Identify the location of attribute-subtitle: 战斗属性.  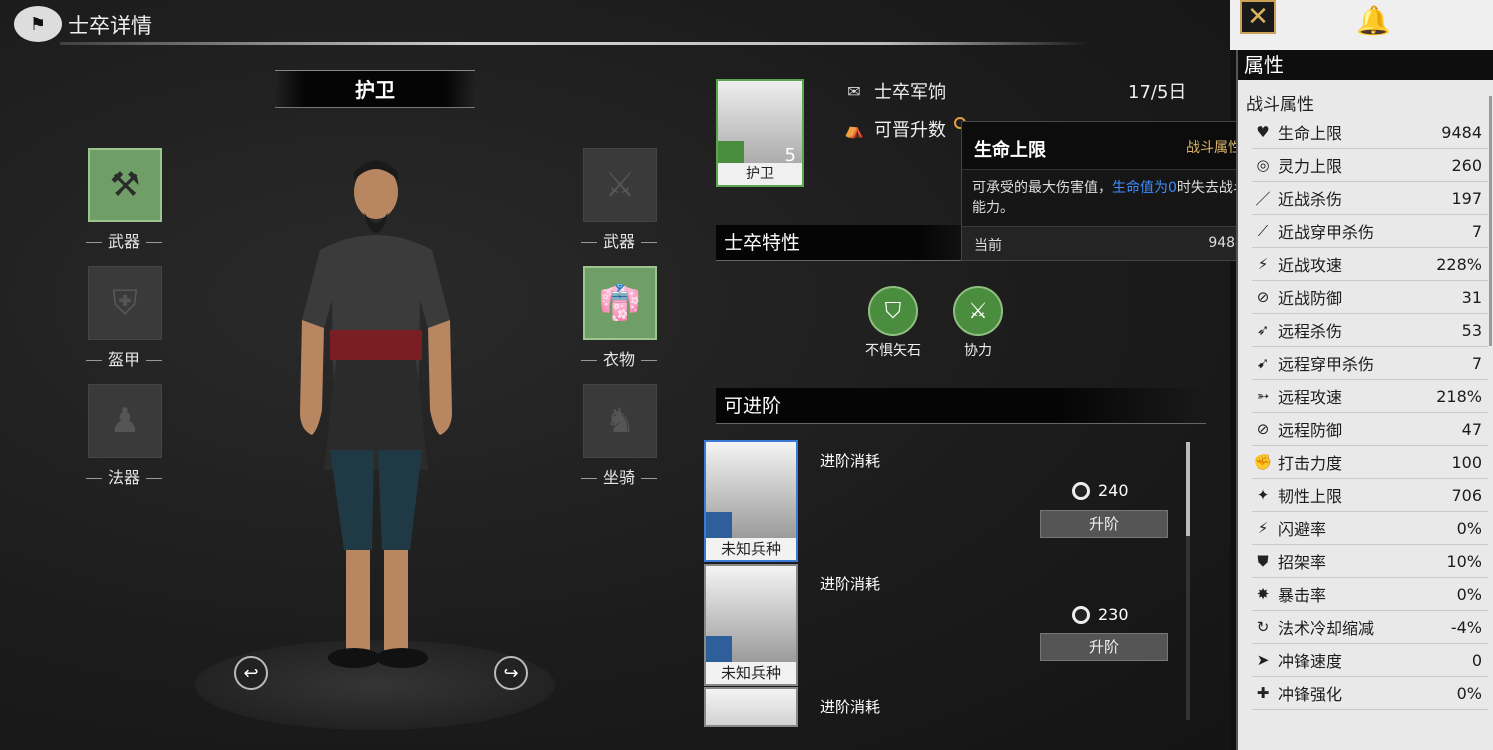
(1280, 105).